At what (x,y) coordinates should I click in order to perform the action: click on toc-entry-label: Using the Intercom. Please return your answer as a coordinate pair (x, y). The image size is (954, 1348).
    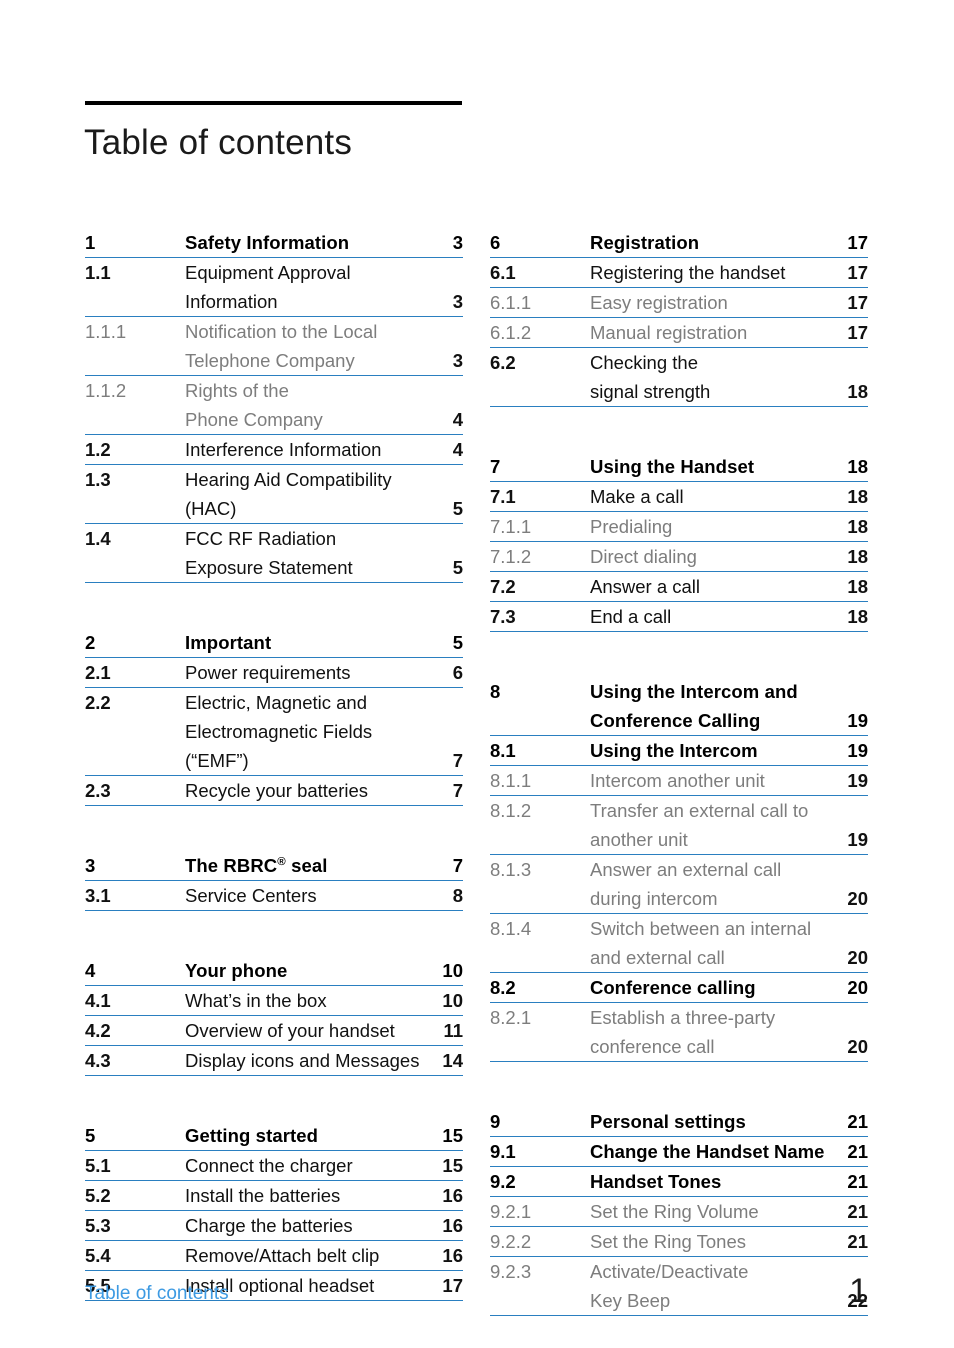
    Looking at the image, I should click on (674, 750).